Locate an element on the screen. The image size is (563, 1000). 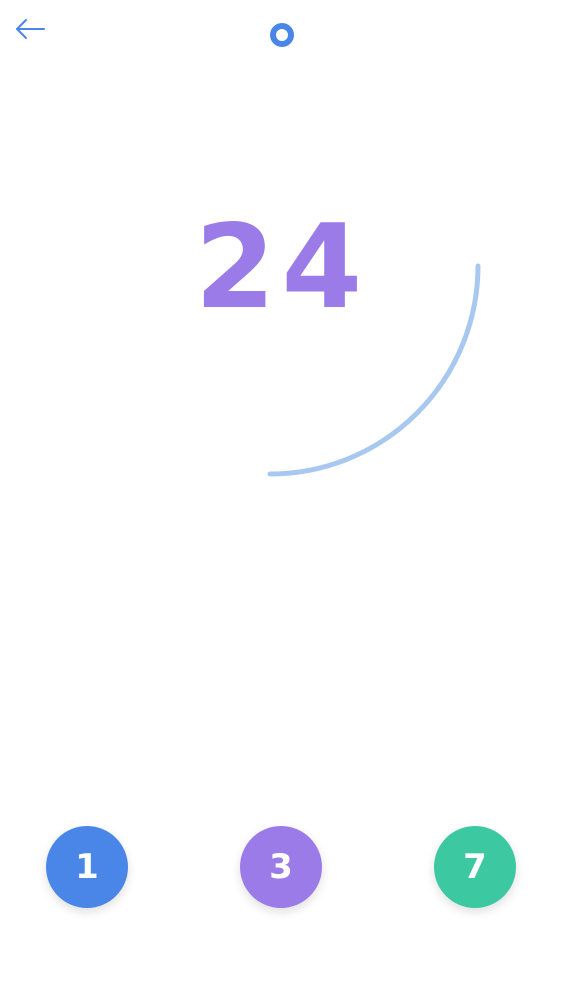
back-button is located at coordinates (30, 30).